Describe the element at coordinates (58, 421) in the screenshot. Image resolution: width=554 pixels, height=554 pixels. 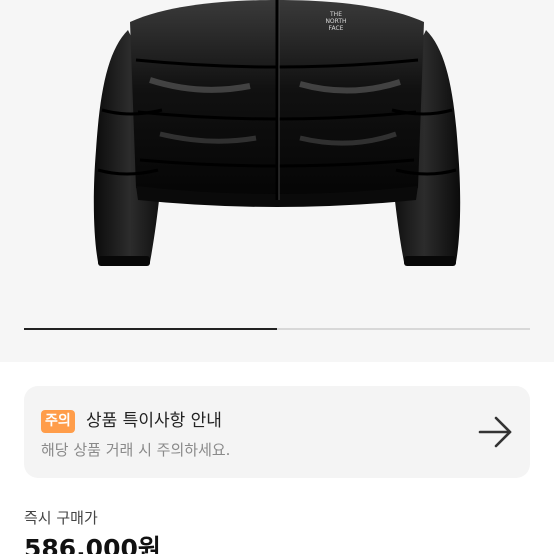
I see `caution-badge: 주의` at that location.